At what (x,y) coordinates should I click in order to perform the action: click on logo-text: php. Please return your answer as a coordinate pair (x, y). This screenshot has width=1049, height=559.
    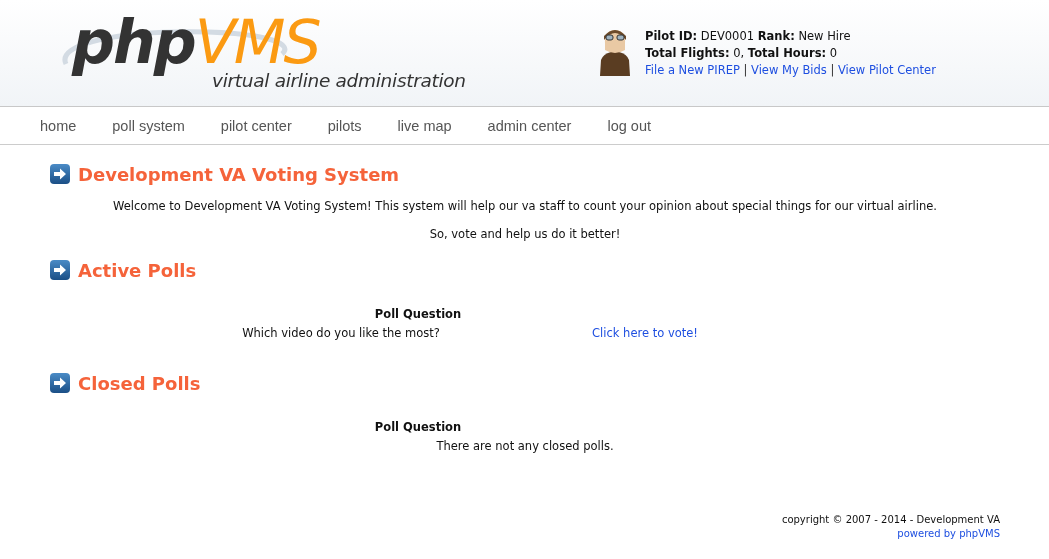
    Looking at the image, I should click on (133, 42).